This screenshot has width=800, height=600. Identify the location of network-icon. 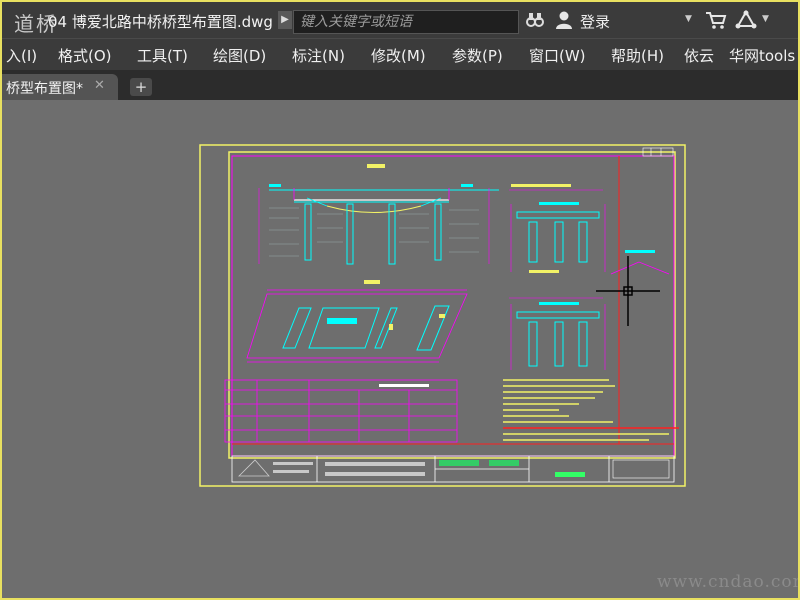
(746, 19).